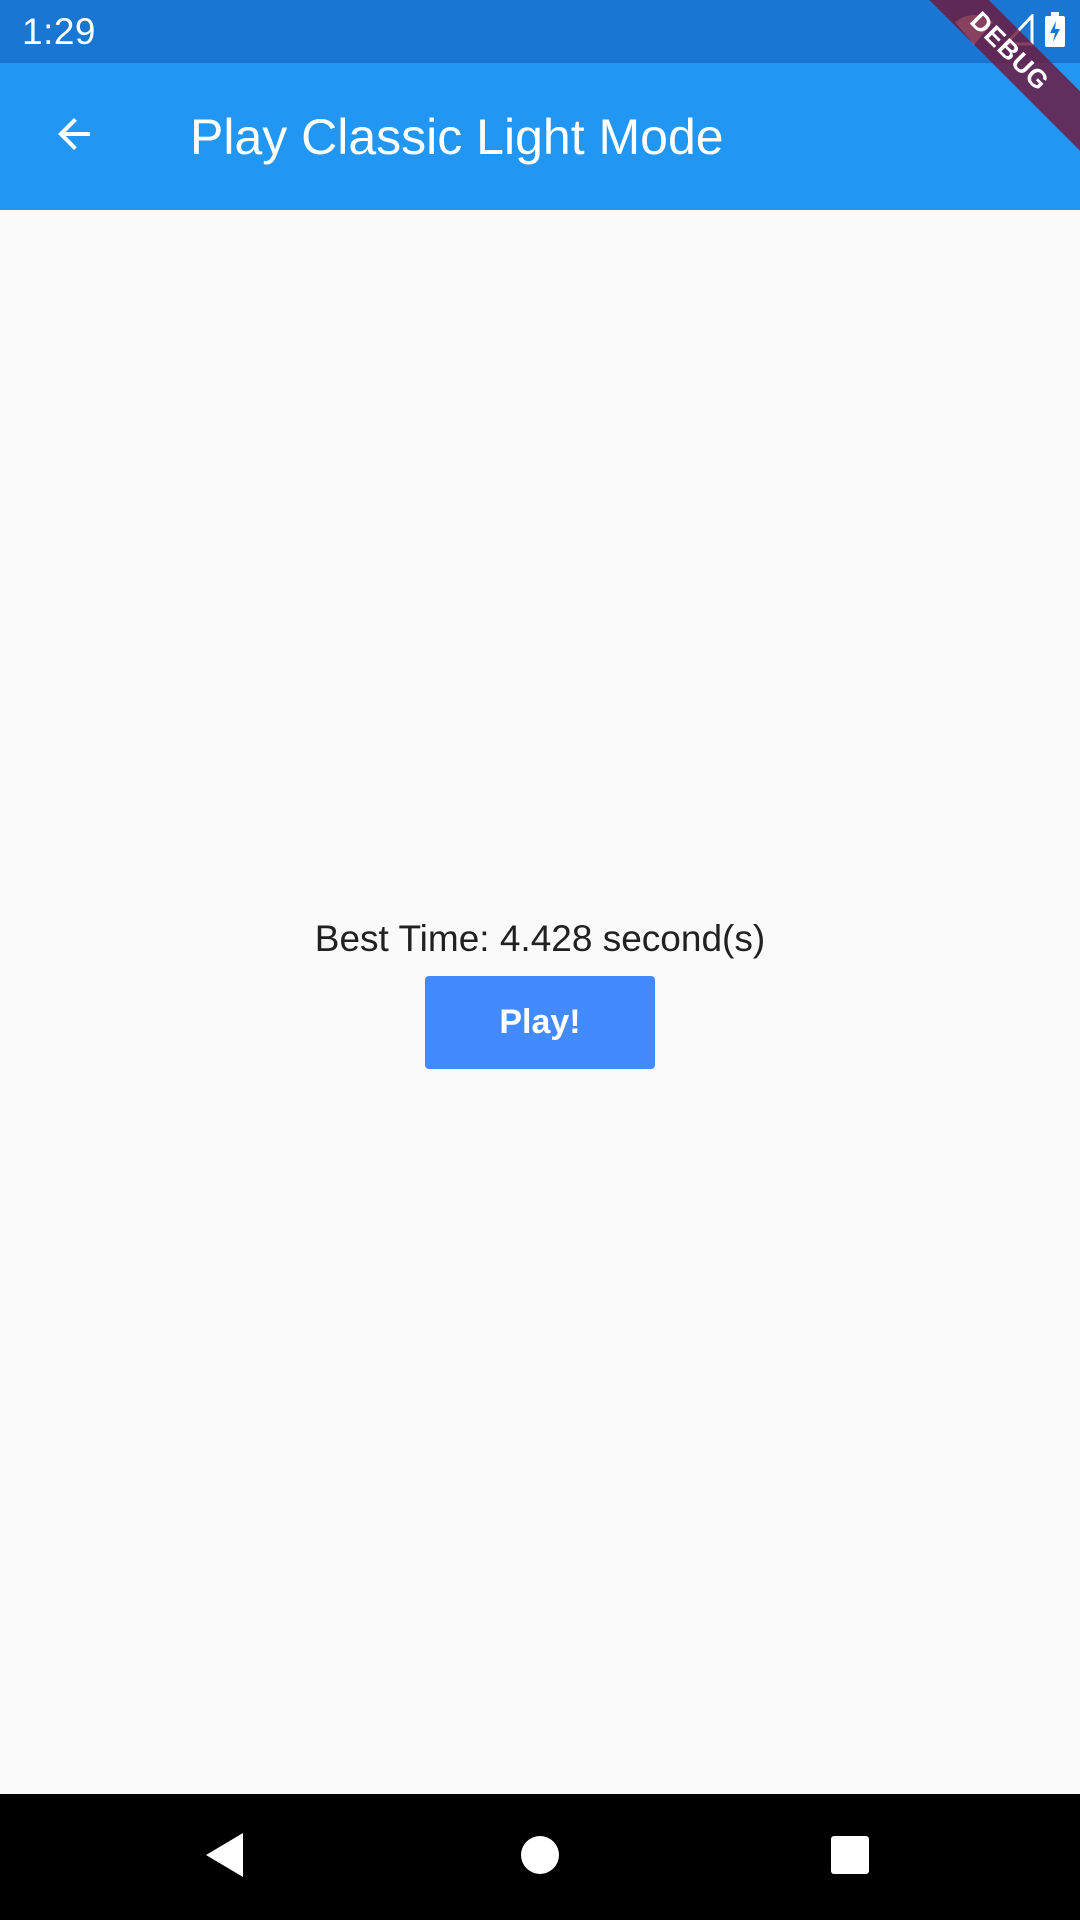 This screenshot has height=1920, width=1080. What do you see at coordinates (1055, 32) in the screenshot?
I see `battery-charging-icon` at bounding box center [1055, 32].